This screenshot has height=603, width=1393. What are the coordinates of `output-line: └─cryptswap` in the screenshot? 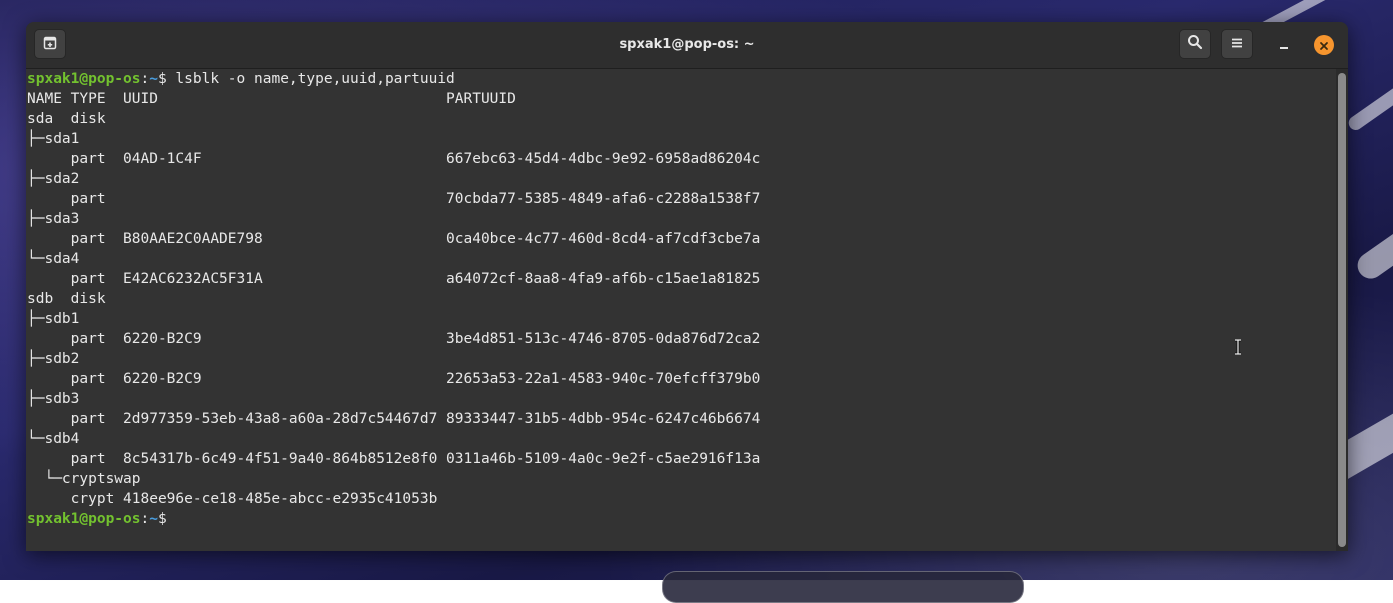 It's located at (681, 479).